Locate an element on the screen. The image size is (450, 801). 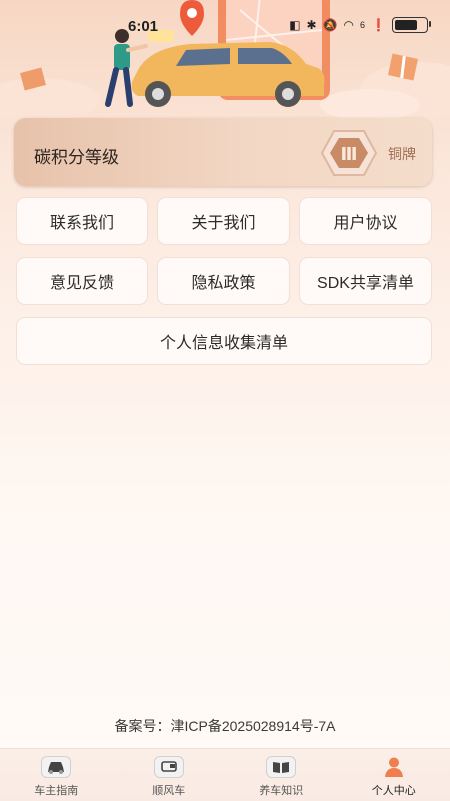
mute-icon: 🔕 is located at coordinates (330, 25).